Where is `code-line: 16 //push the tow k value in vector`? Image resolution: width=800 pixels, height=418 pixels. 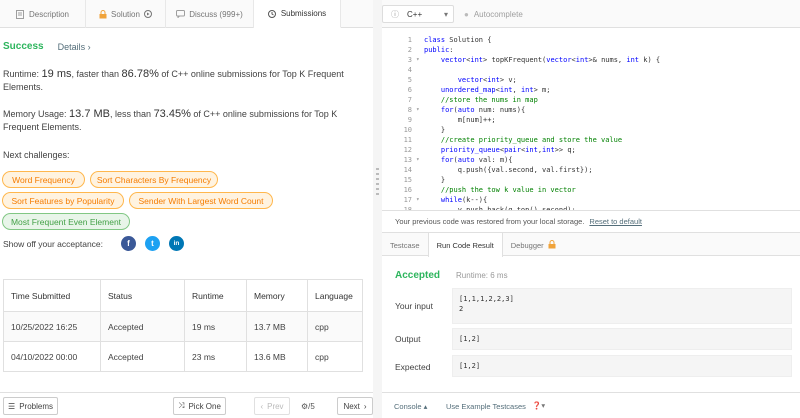 code-line: 16 //push the tow k value in vector is located at coordinates (591, 190).